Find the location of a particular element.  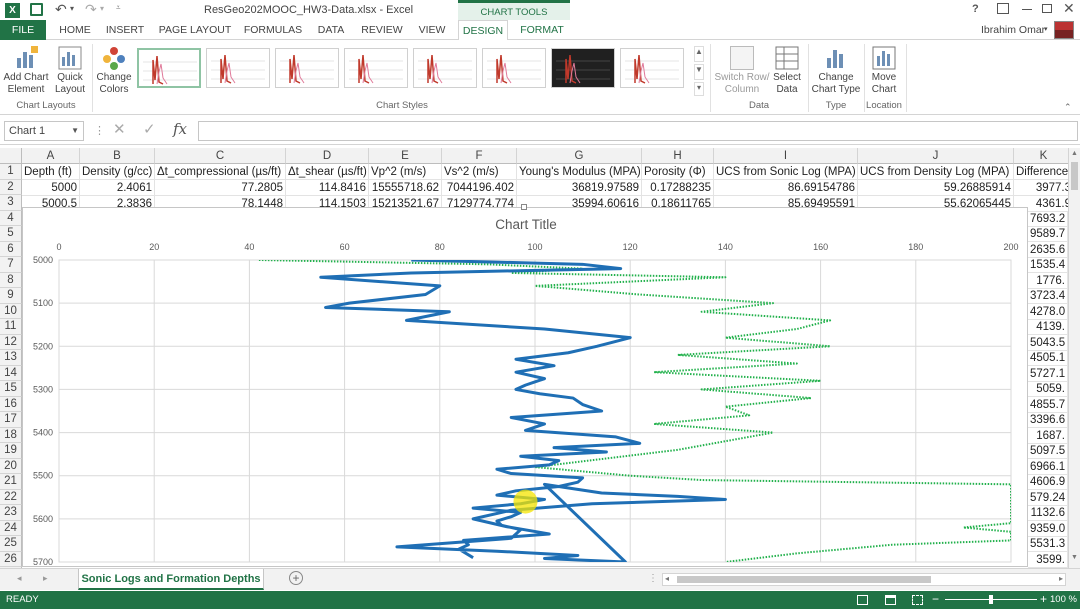

column-header: E is located at coordinates (405, 156).